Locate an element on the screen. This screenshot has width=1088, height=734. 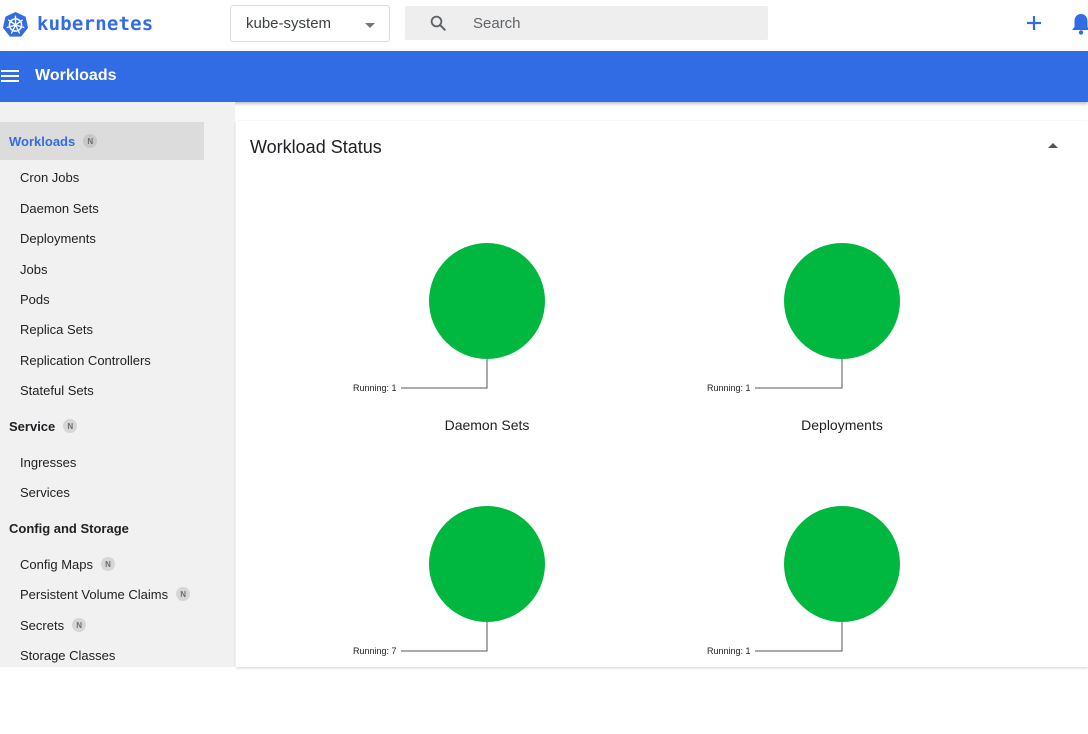
sidebar-item-label: Secrets is located at coordinates (42, 625).